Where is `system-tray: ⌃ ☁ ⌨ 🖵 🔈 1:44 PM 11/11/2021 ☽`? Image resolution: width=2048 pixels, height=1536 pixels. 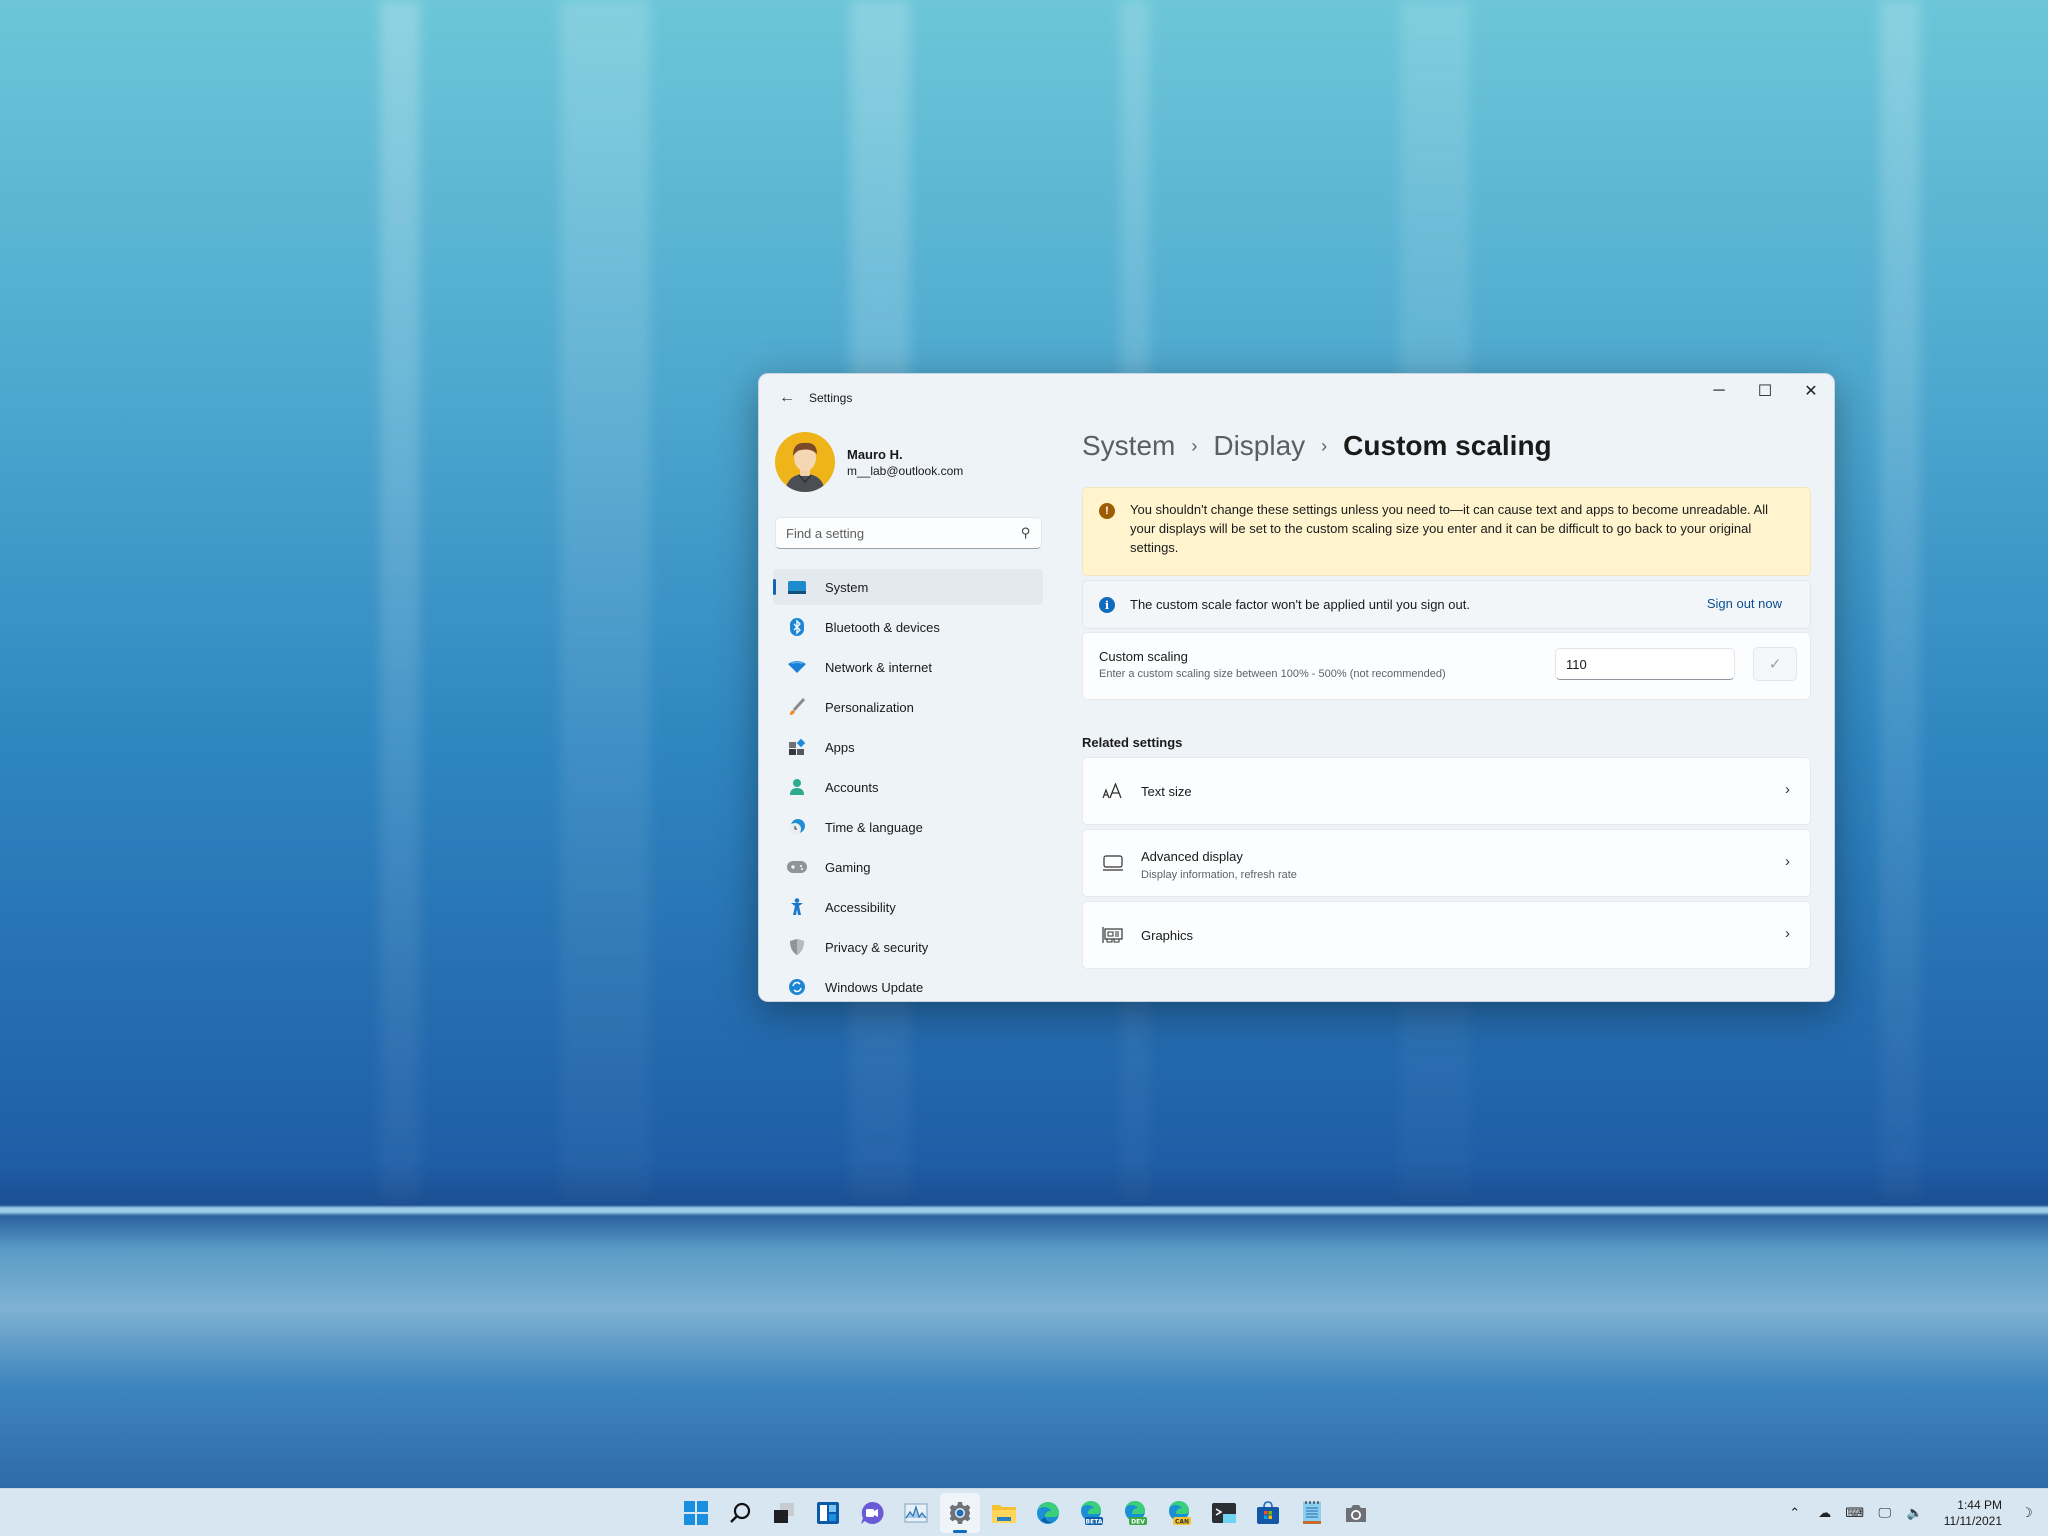 system-tray: ⌃ ☁ ⌨ 🖵 🔈 1:44 PM 11/11/2021 ☽ is located at coordinates (1914, 1512).